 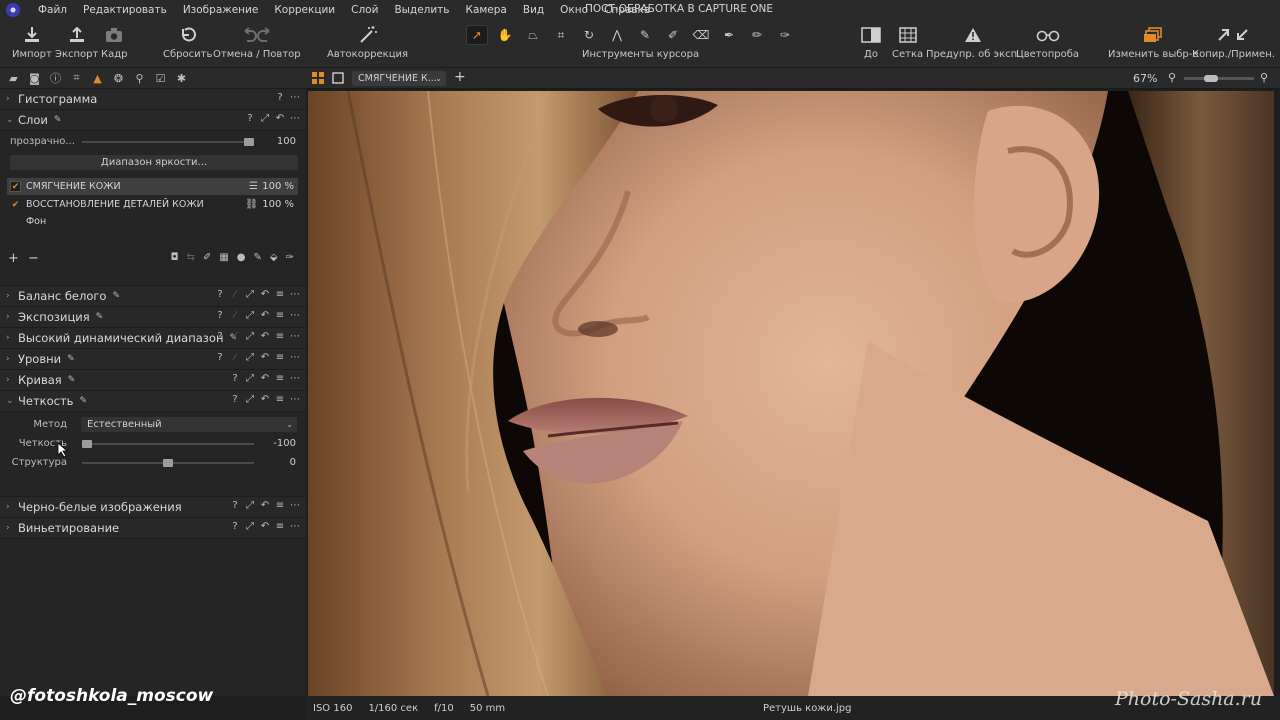 What do you see at coordinates (32, 41) in the screenshot?
I see `import-button: Импорт` at bounding box center [32, 41].